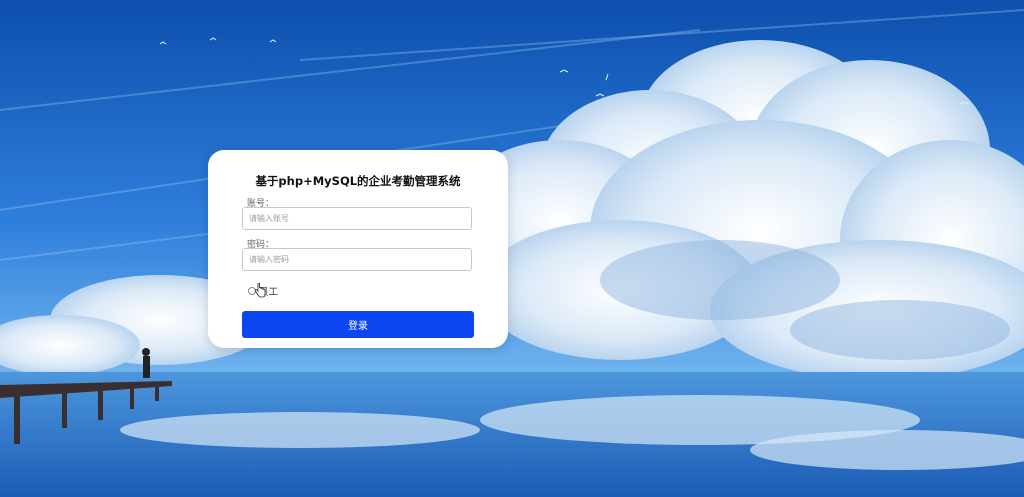 The width and height of the screenshot is (1024, 497). Describe the element at coordinates (357, 218) in the screenshot. I see `account-input` at that location.